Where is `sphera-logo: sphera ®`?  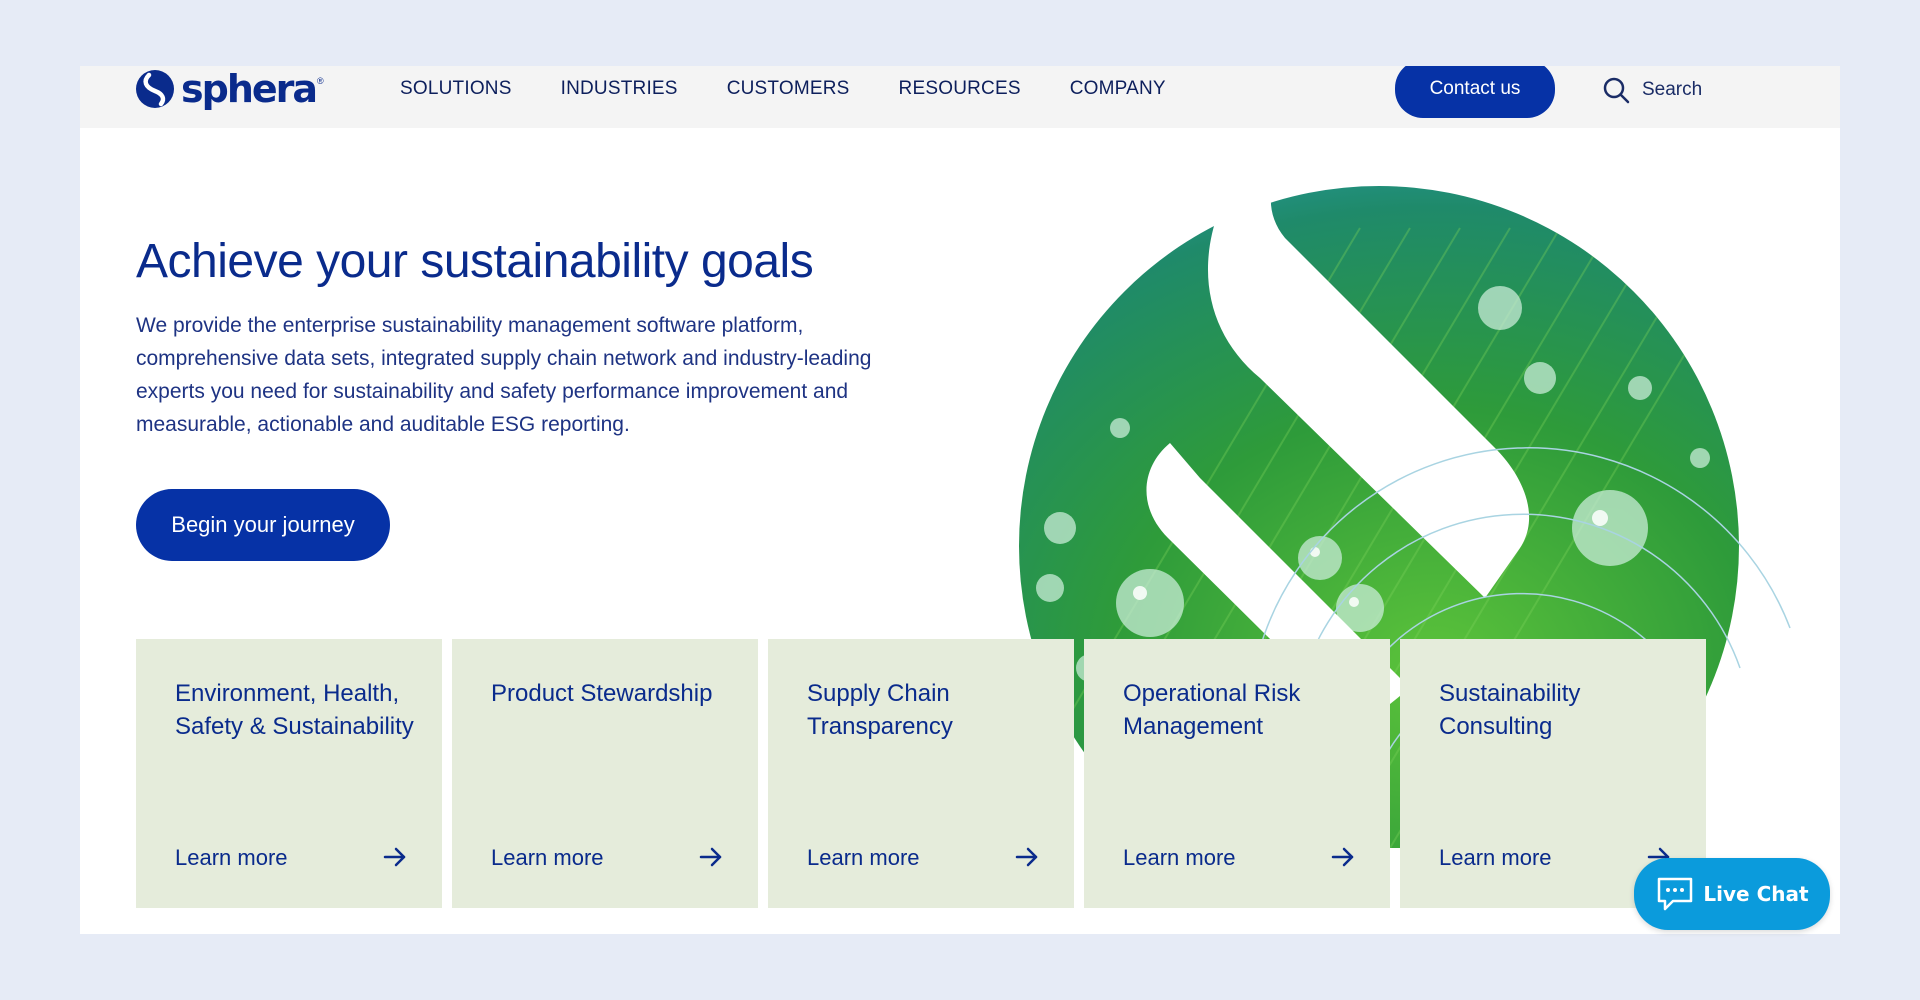 sphera-logo: sphera ® is located at coordinates (229, 89).